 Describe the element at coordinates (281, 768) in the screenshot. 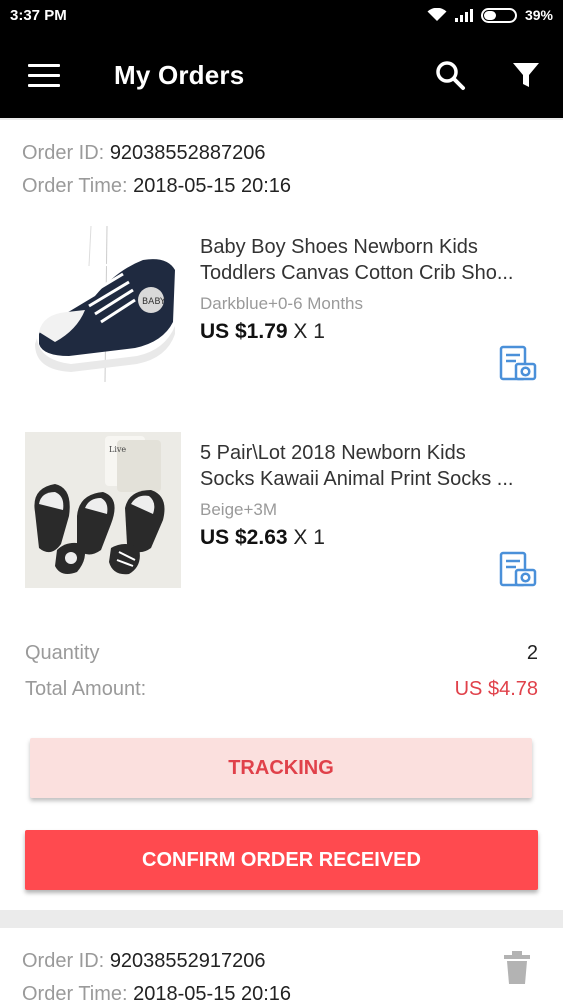

I see `tracking-button: TRACKING` at that location.